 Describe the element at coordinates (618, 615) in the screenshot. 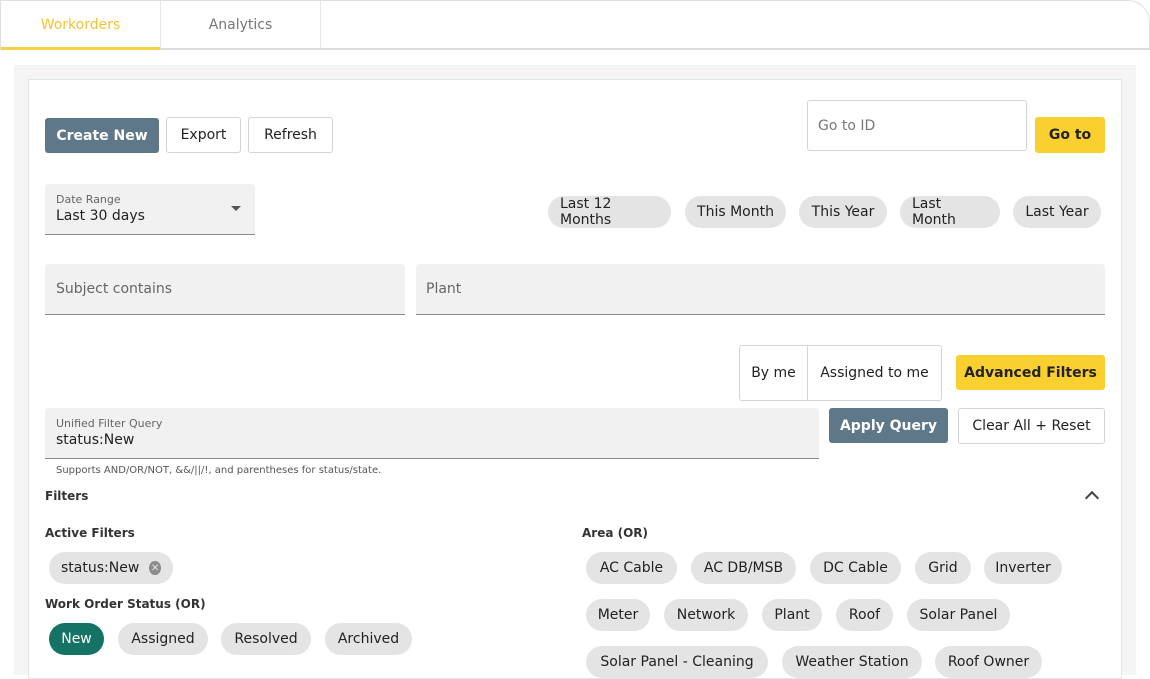

I see `area-chip-meter: Meter` at that location.